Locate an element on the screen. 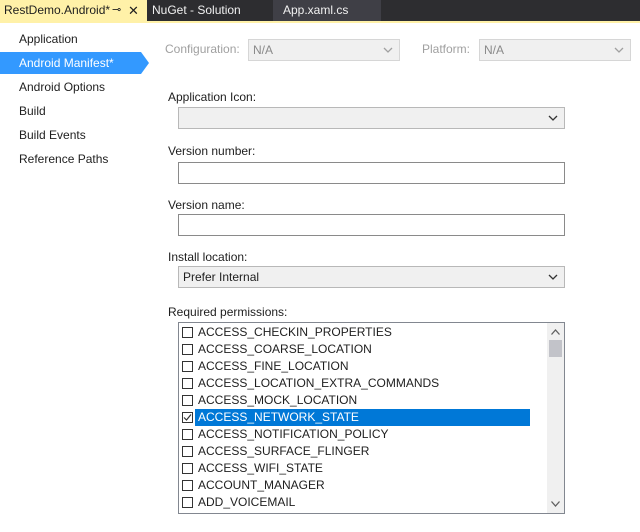  permission-item: ACCESS_LOCATION_EXTRA_COMMANDS is located at coordinates (363, 383).